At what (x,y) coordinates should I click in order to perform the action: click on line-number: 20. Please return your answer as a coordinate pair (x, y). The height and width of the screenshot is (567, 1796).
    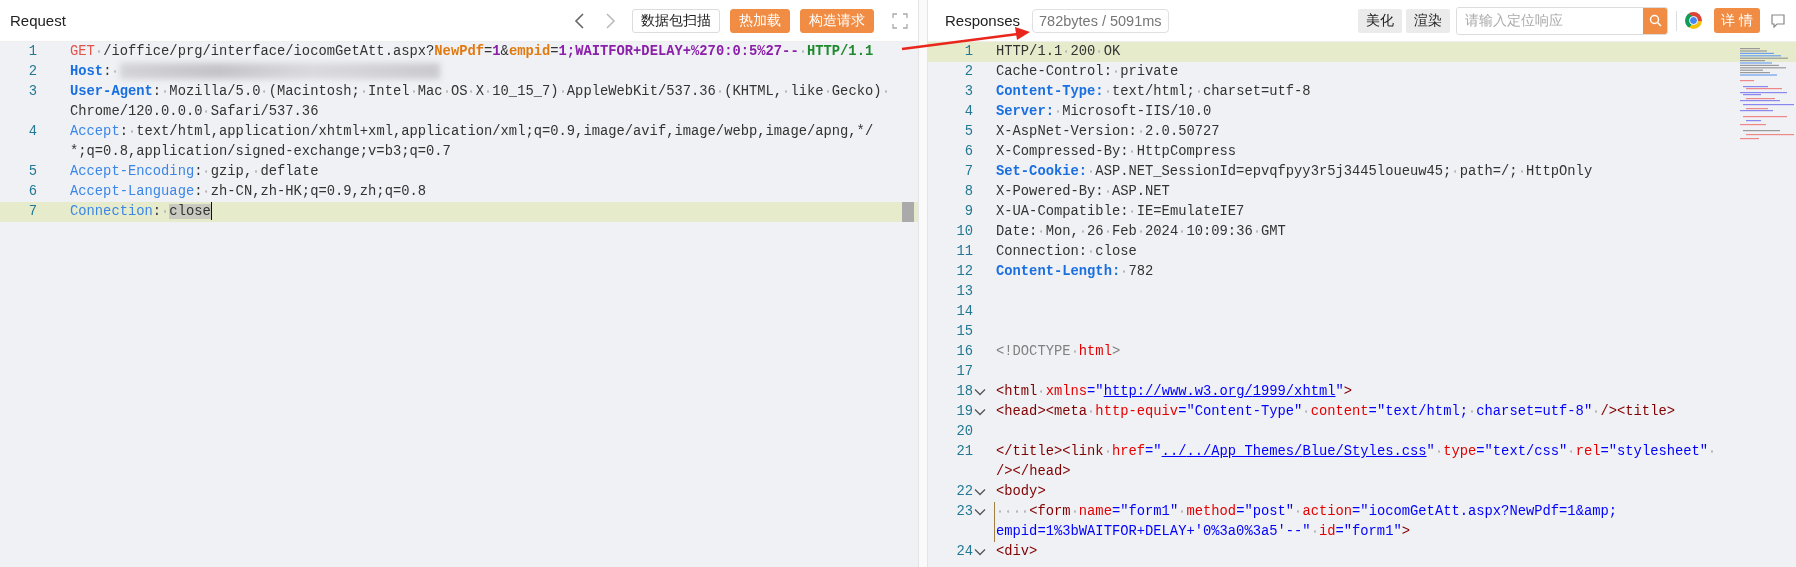
    Looking at the image, I should click on (964, 432).